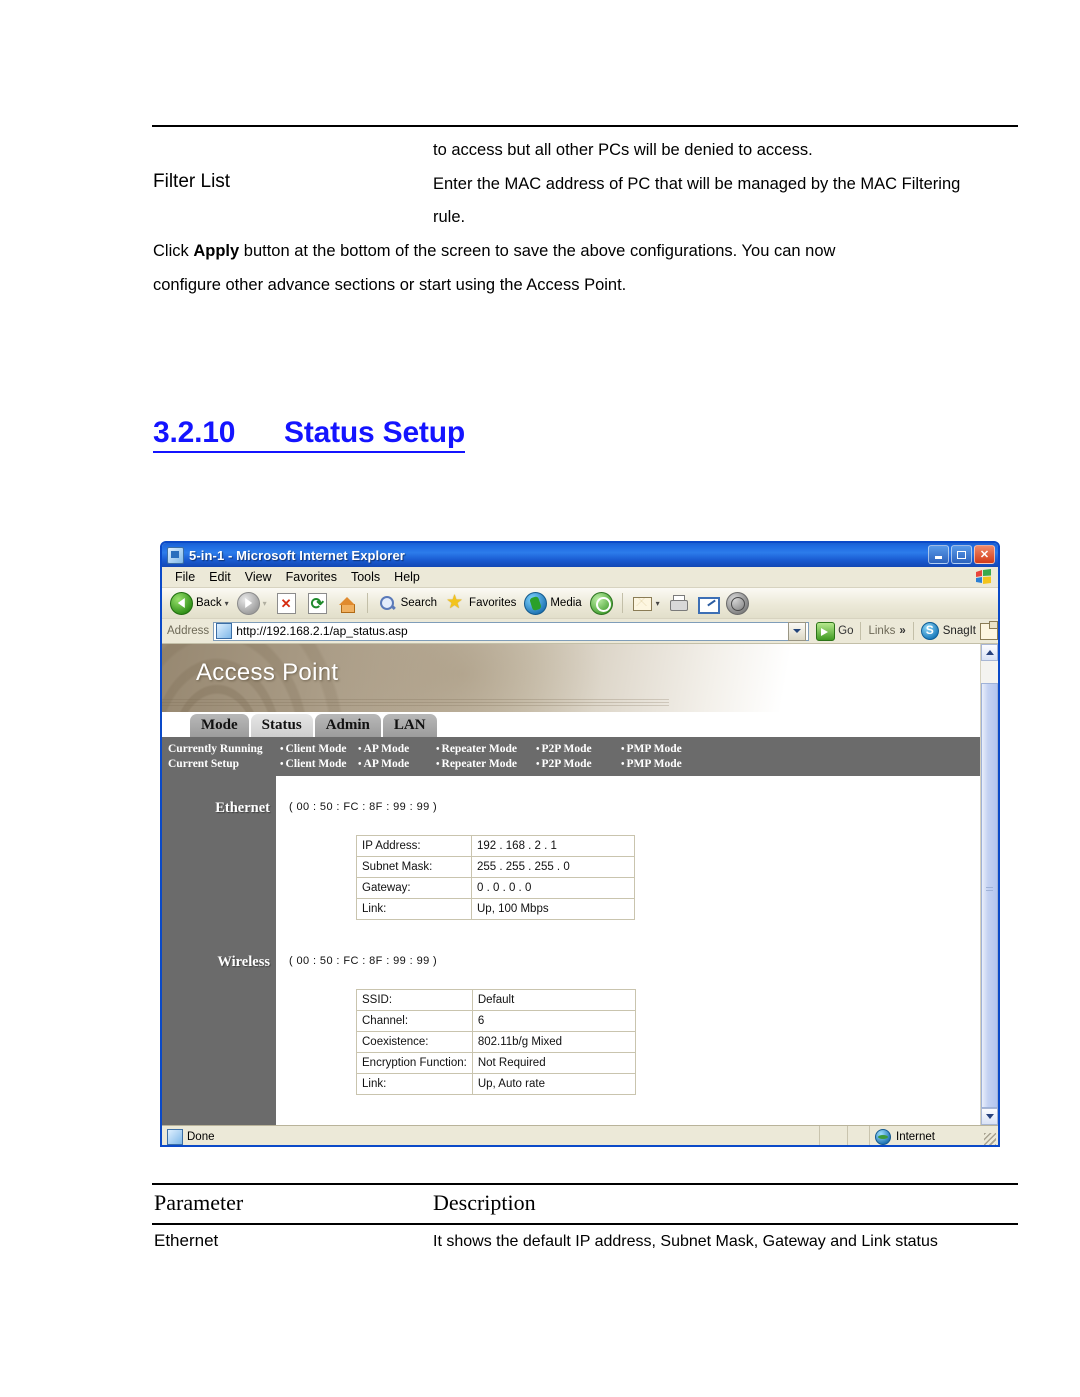 This screenshot has width=1080, height=1397. I want to click on links-chevron-icon: », so click(902, 631).